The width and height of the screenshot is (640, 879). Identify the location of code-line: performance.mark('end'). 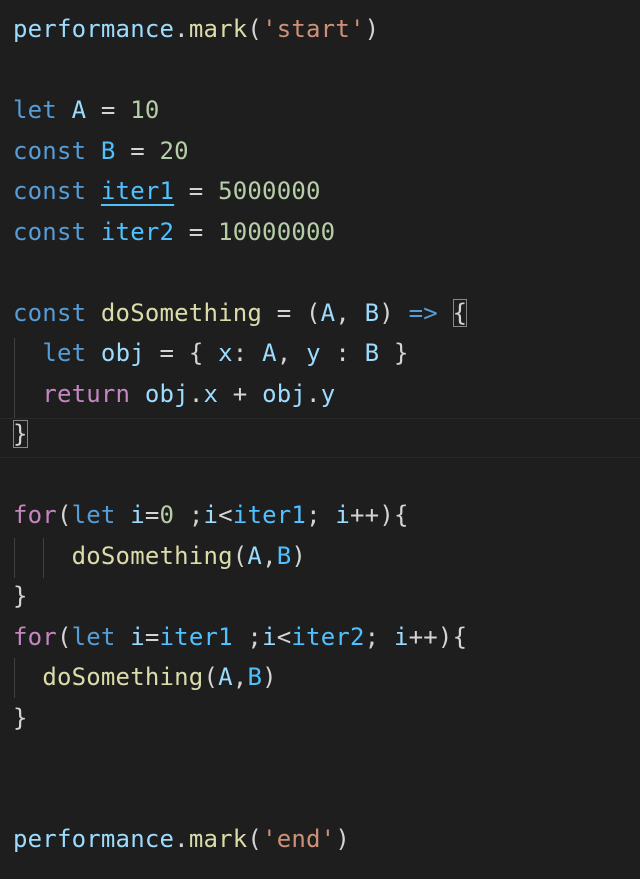
(181, 839).